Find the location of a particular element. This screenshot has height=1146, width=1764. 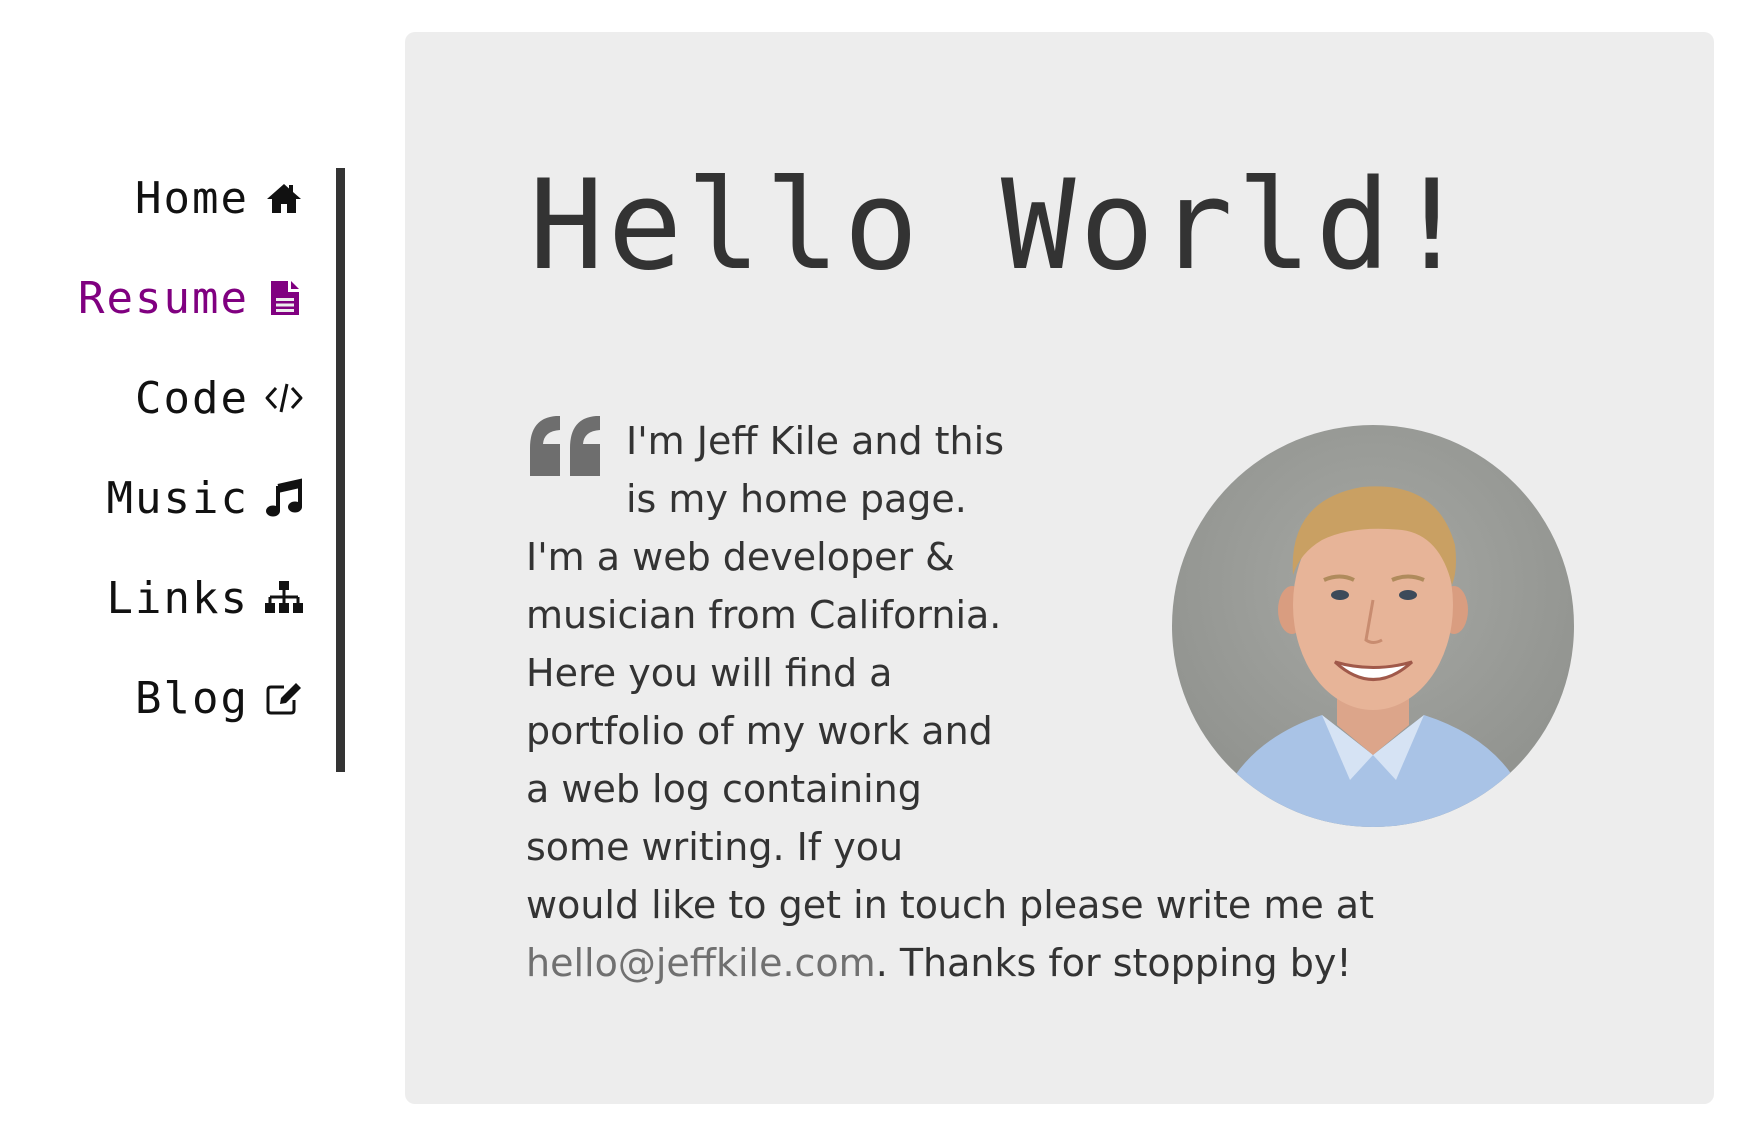

nav-item-label: Links is located at coordinates (177, 598).